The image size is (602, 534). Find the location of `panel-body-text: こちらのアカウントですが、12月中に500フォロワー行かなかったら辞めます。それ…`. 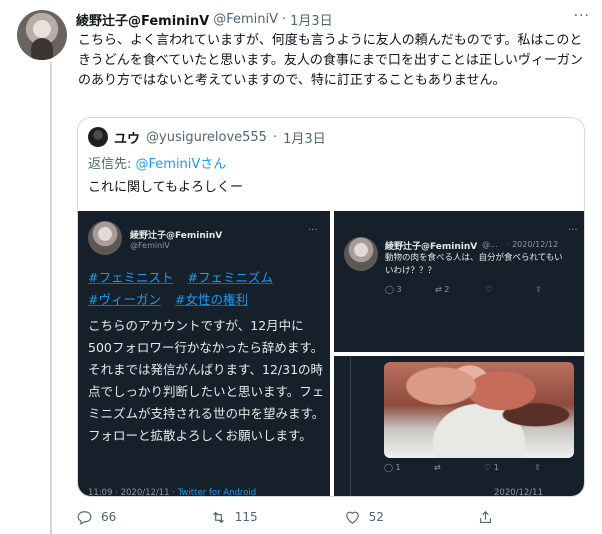

panel-body-text: こちらのアカウントですが、12月中に500フォロワー行かなかったら辞めます。それ… is located at coordinates (206, 380).